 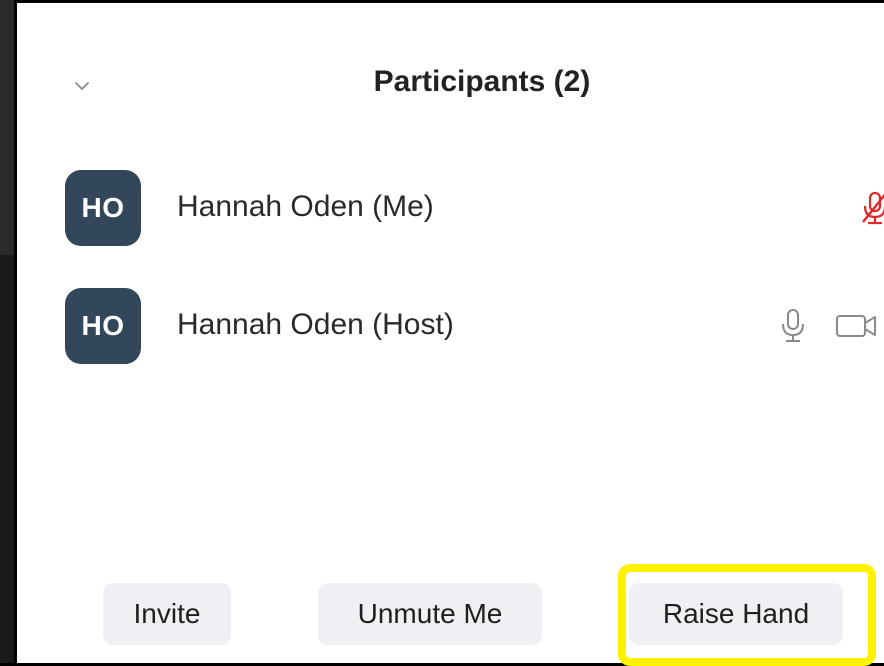 What do you see at coordinates (858, 328) in the screenshot?
I see `video-camera-icon` at bounding box center [858, 328].